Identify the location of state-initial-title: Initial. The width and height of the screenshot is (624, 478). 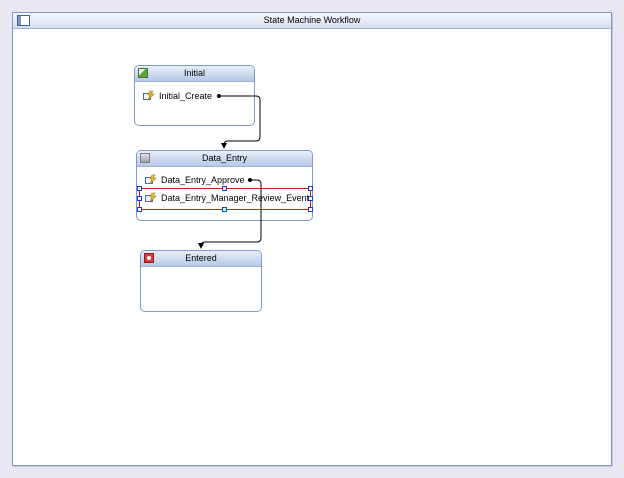
(194, 73).